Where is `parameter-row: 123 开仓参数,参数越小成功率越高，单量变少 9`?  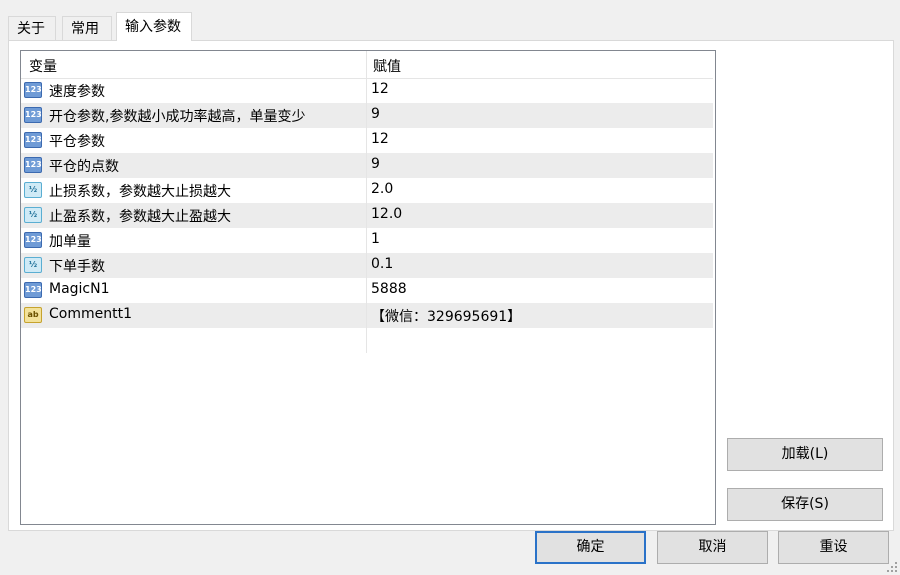
parameter-row: 123 开仓参数,参数越小成功率越高，单量变少 9 is located at coordinates (367, 115).